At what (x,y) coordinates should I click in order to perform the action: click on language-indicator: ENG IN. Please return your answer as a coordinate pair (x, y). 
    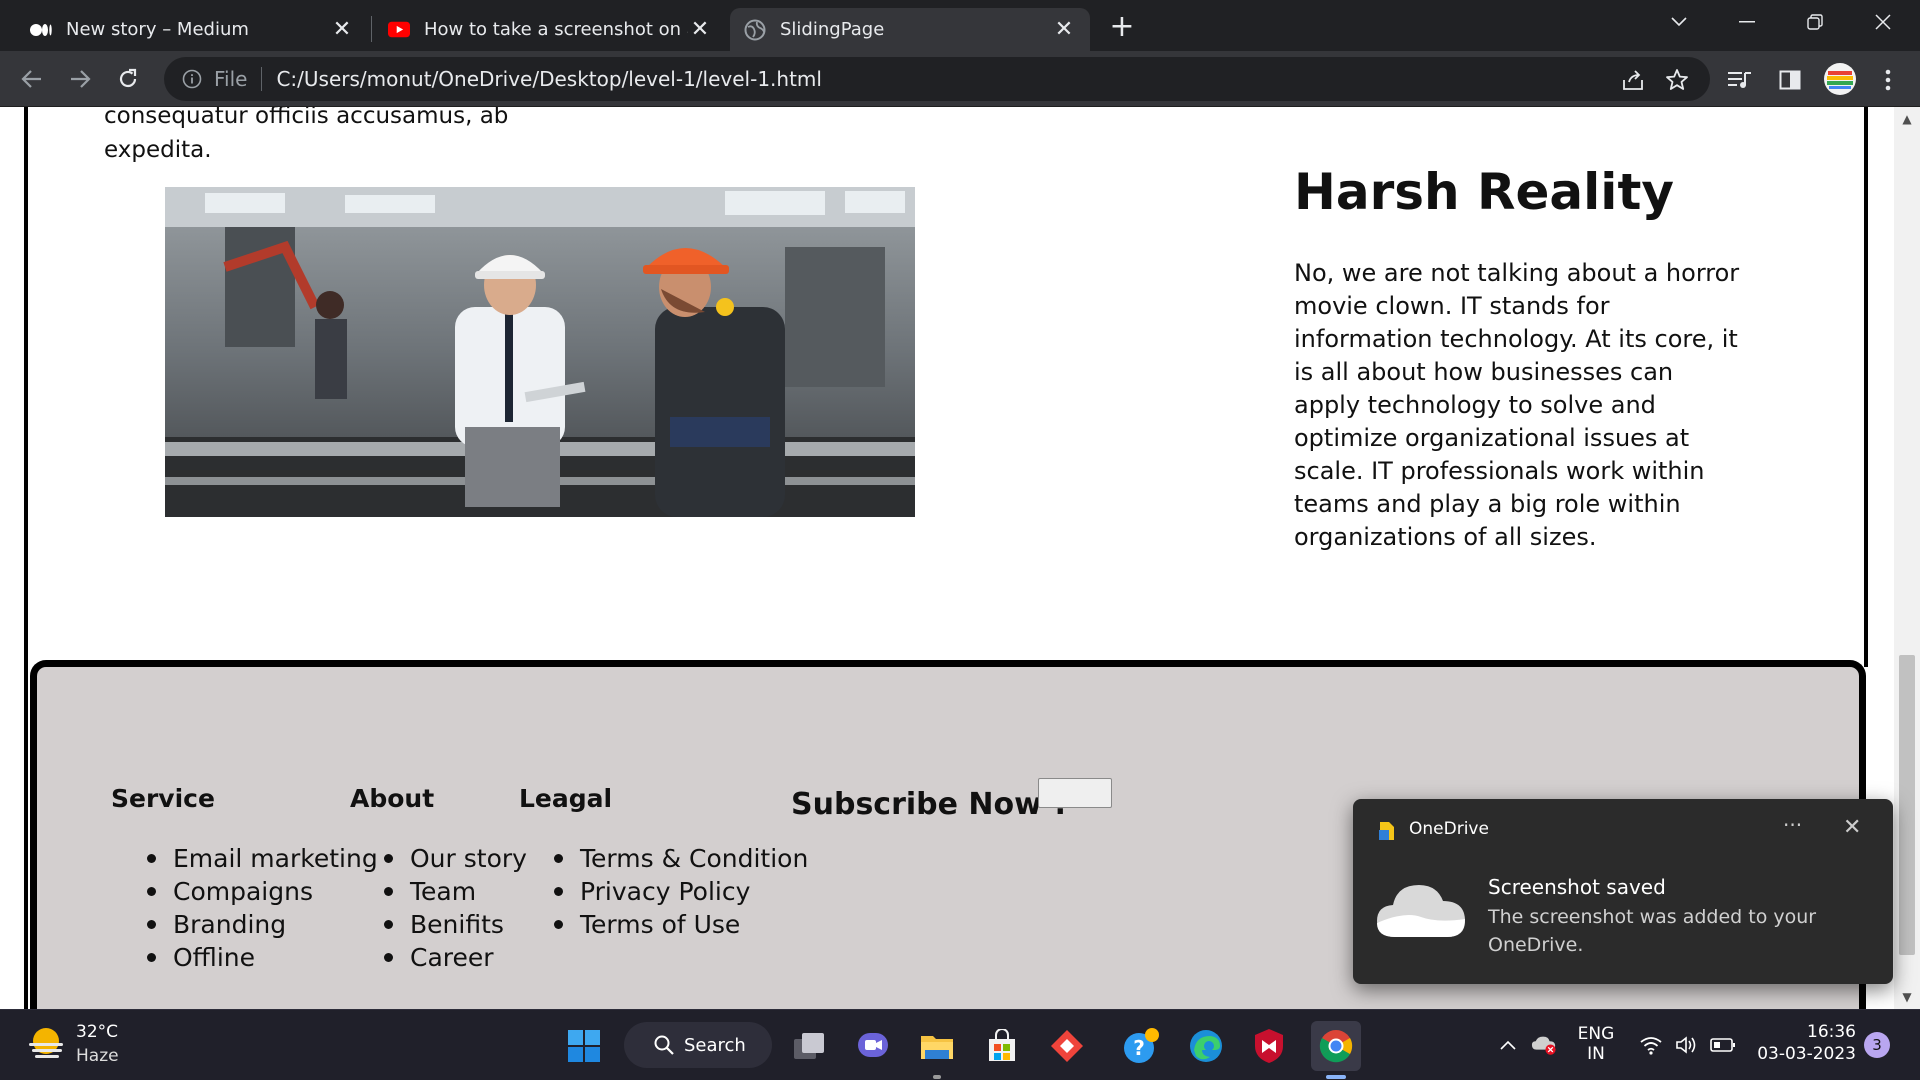
    Looking at the image, I should click on (1596, 1044).